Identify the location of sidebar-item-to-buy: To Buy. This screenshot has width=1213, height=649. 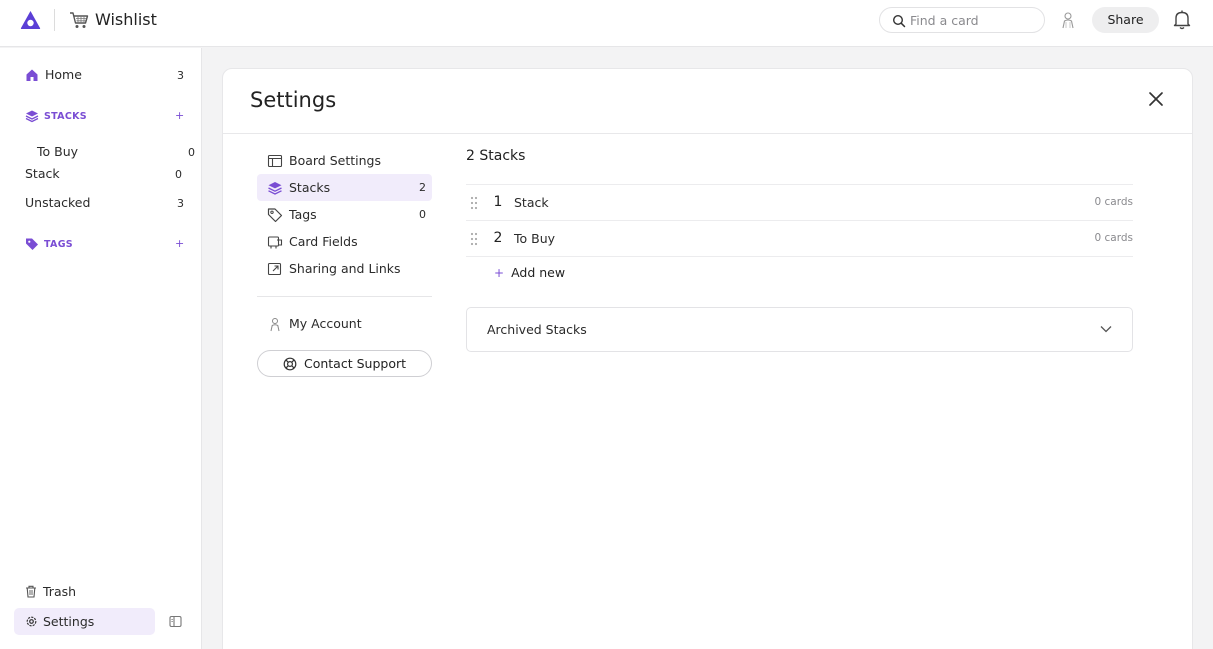
(57, 151).